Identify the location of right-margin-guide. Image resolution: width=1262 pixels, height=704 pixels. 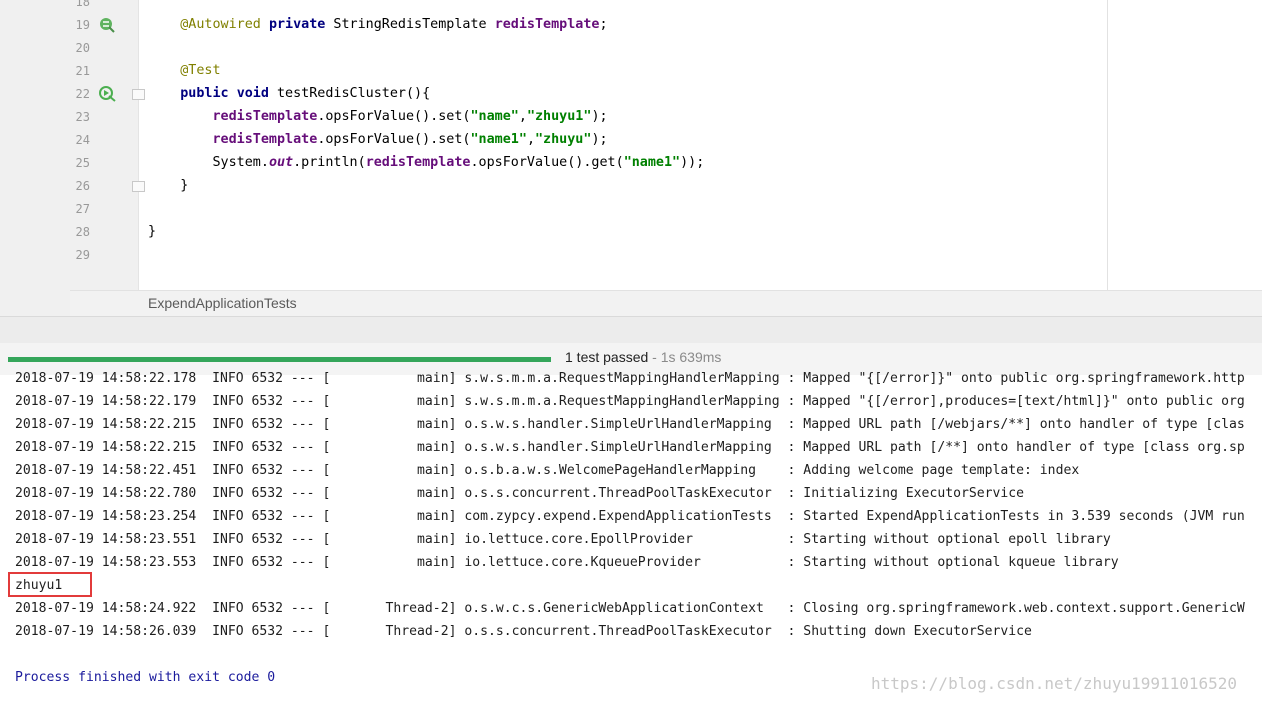
(1107, 145).